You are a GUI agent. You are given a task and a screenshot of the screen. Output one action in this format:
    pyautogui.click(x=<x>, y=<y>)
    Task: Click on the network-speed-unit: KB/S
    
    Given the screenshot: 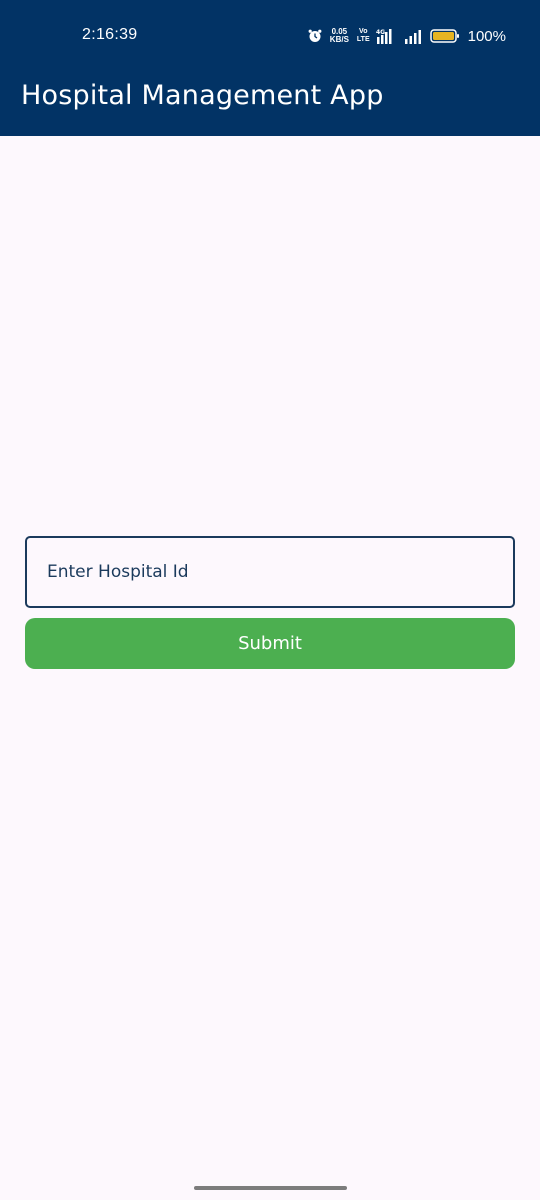 What is the action you would take?
    pyautogui.click(x=339, y=39)
    